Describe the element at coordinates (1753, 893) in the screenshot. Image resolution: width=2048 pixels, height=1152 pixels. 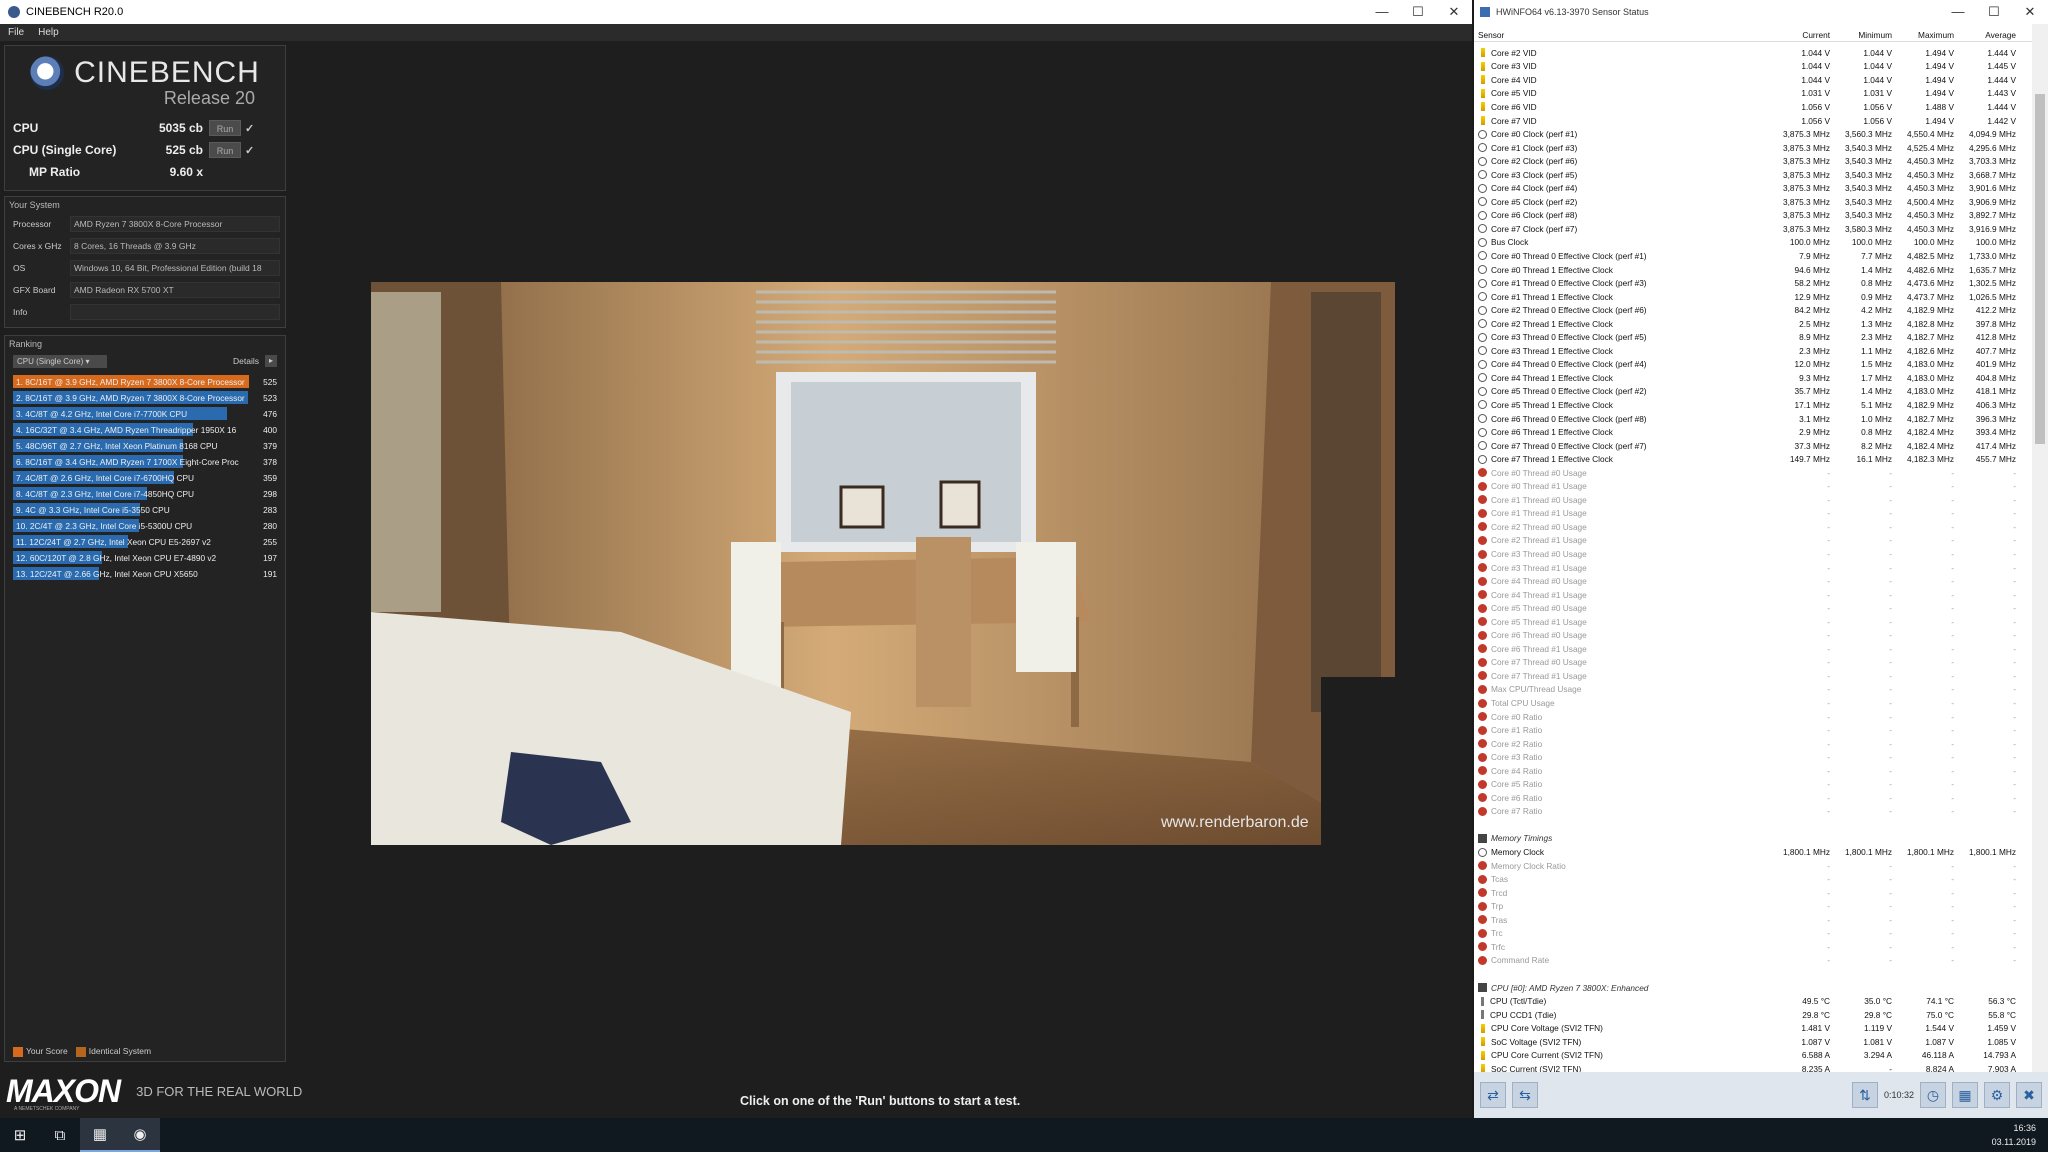
I see `sensor-row: Trcd - - - -` at that location.